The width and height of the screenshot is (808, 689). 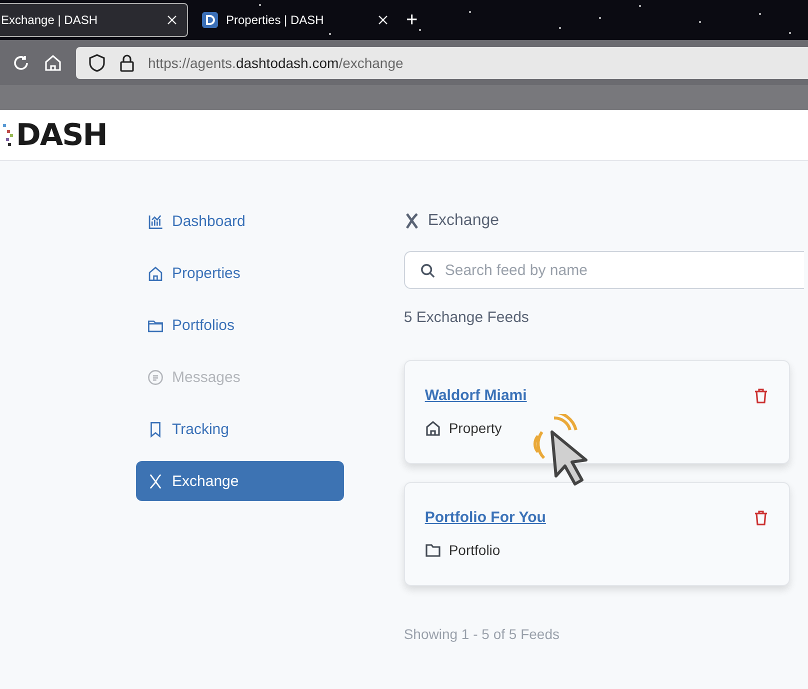 What do you see at coordinates (240, 325) in the screenshot?
I see `sidebar-item: Portfolios` at bounding box center [240, 325].